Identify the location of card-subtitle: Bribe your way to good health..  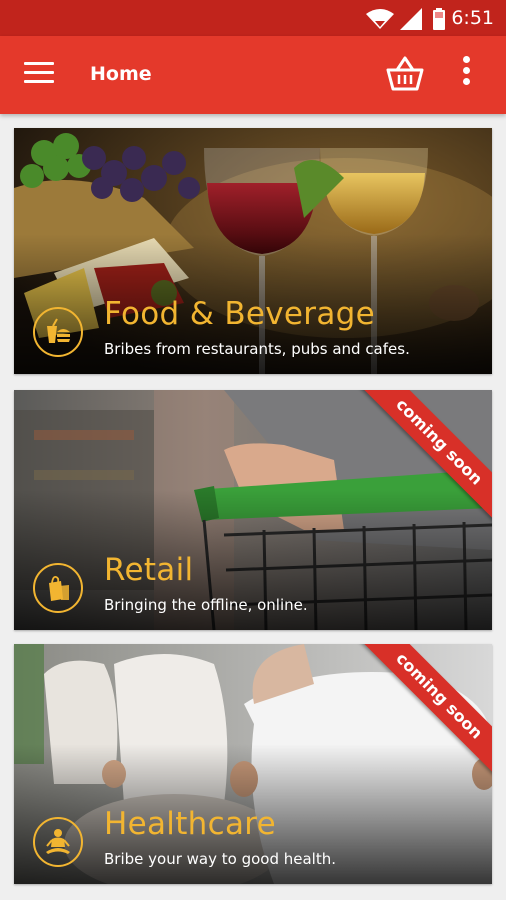
(220, 859).